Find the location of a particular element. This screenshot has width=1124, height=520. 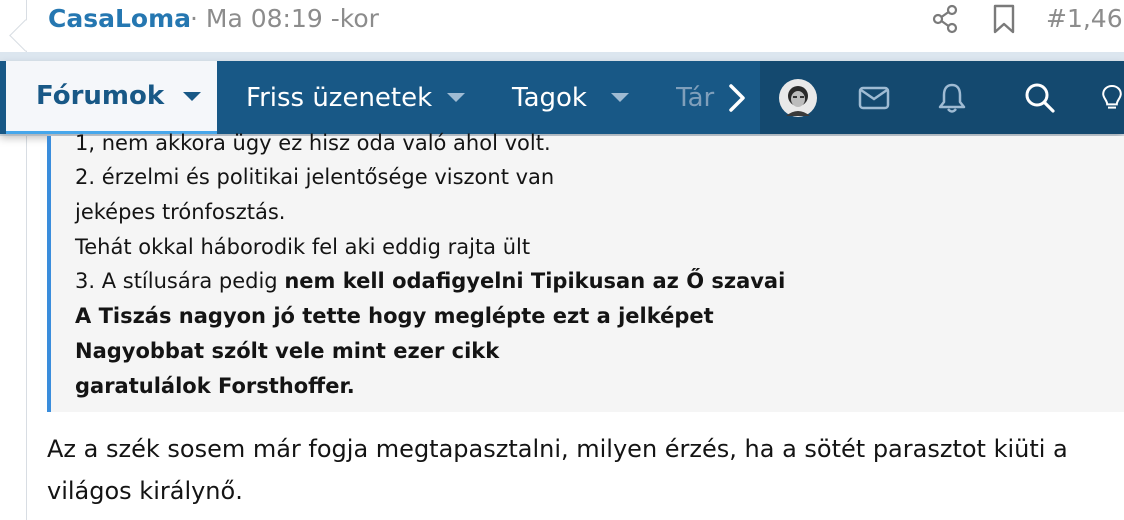

theme-button is located at coordinates (1112, 97).